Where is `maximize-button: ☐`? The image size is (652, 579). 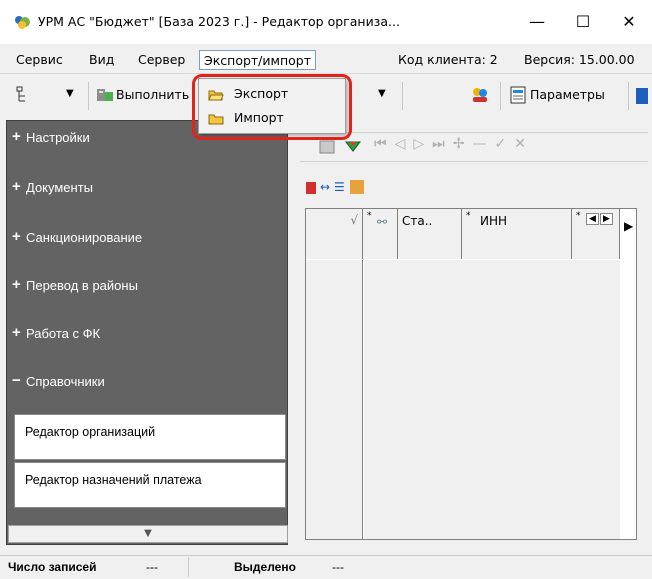 maximize-button: ☐ is located at coordinates (583, 22).